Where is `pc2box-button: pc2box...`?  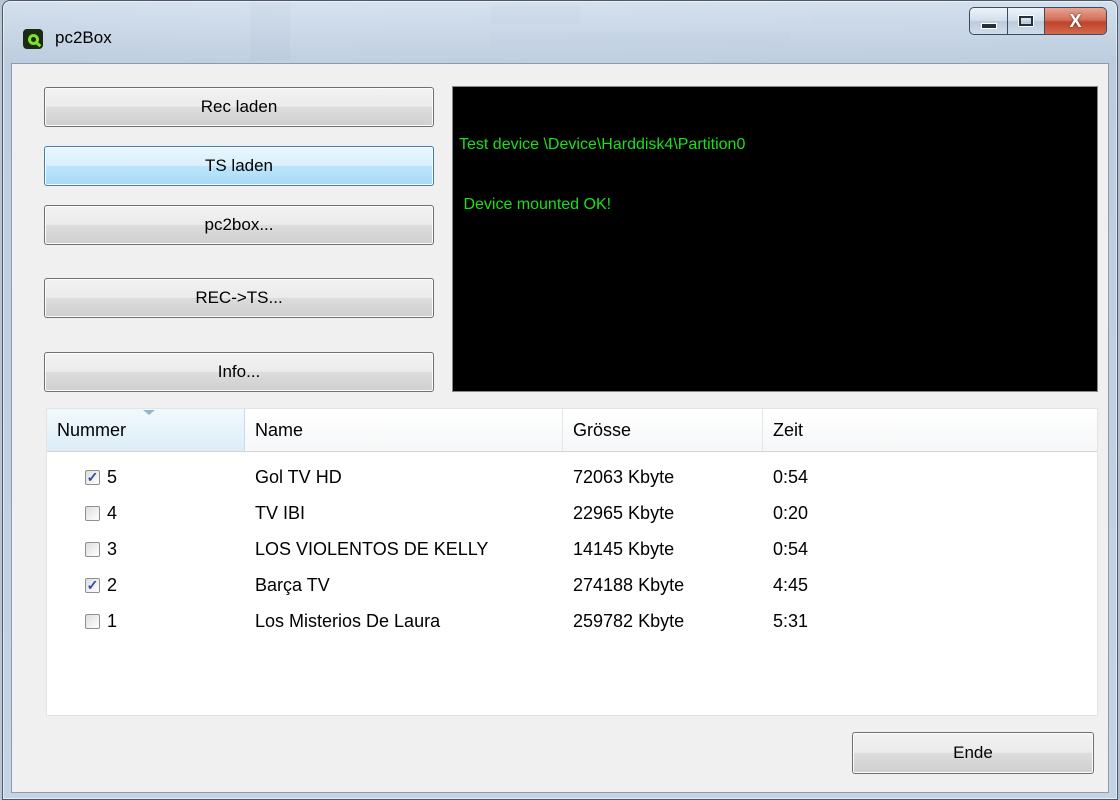 pc2box-button: pc2box... is located at coordinates (239, 225).